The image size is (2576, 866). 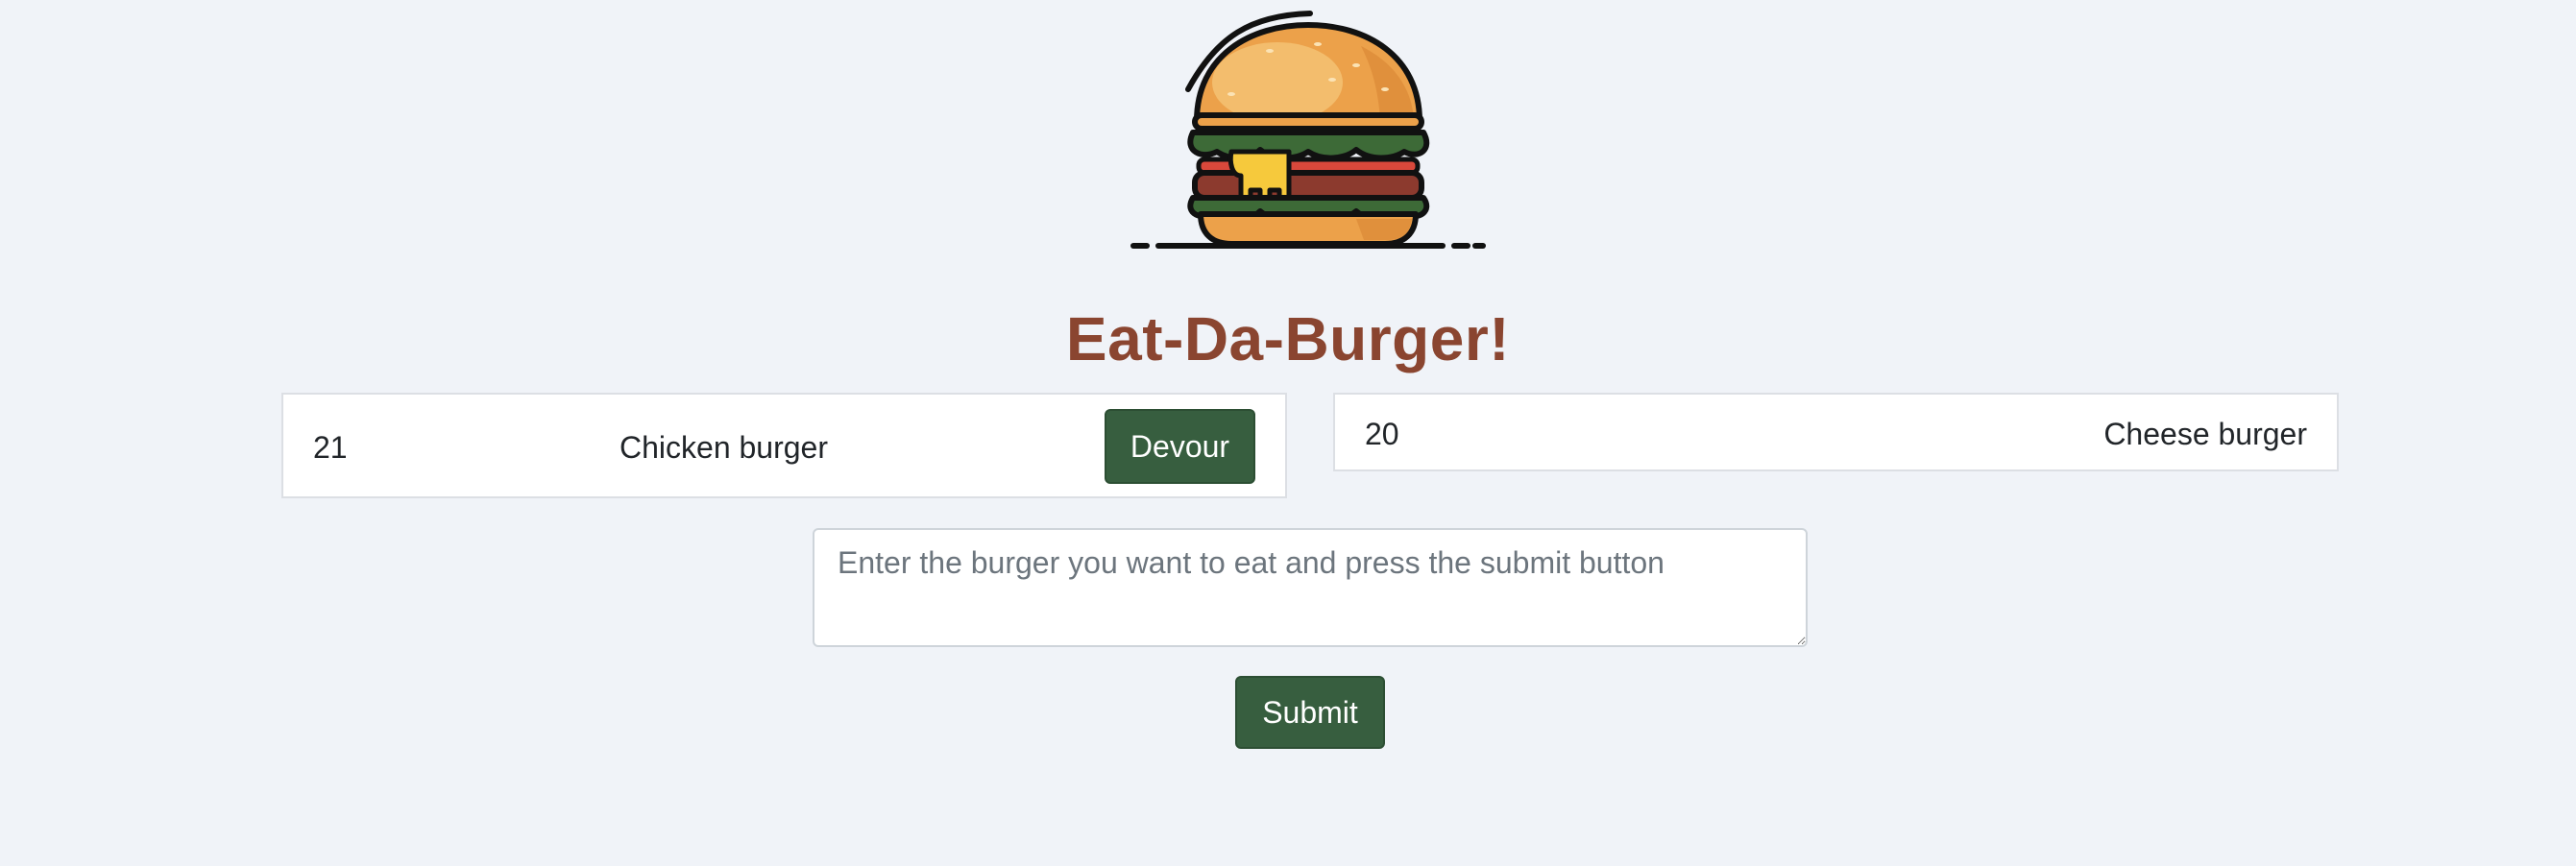 I want to click on burger-id: 20, so click(x=1382, y=434).